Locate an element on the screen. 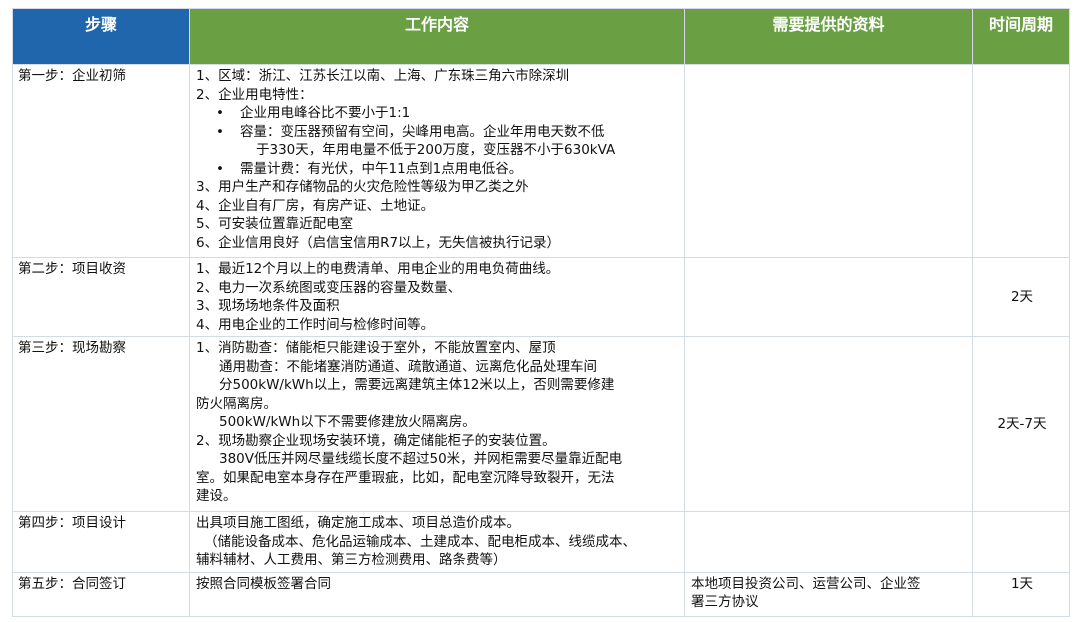 Image resolution: width=1080 pixels, height=622 pixels. step-cell: 第四步：项目设计 is located at coordinates (101, 542).